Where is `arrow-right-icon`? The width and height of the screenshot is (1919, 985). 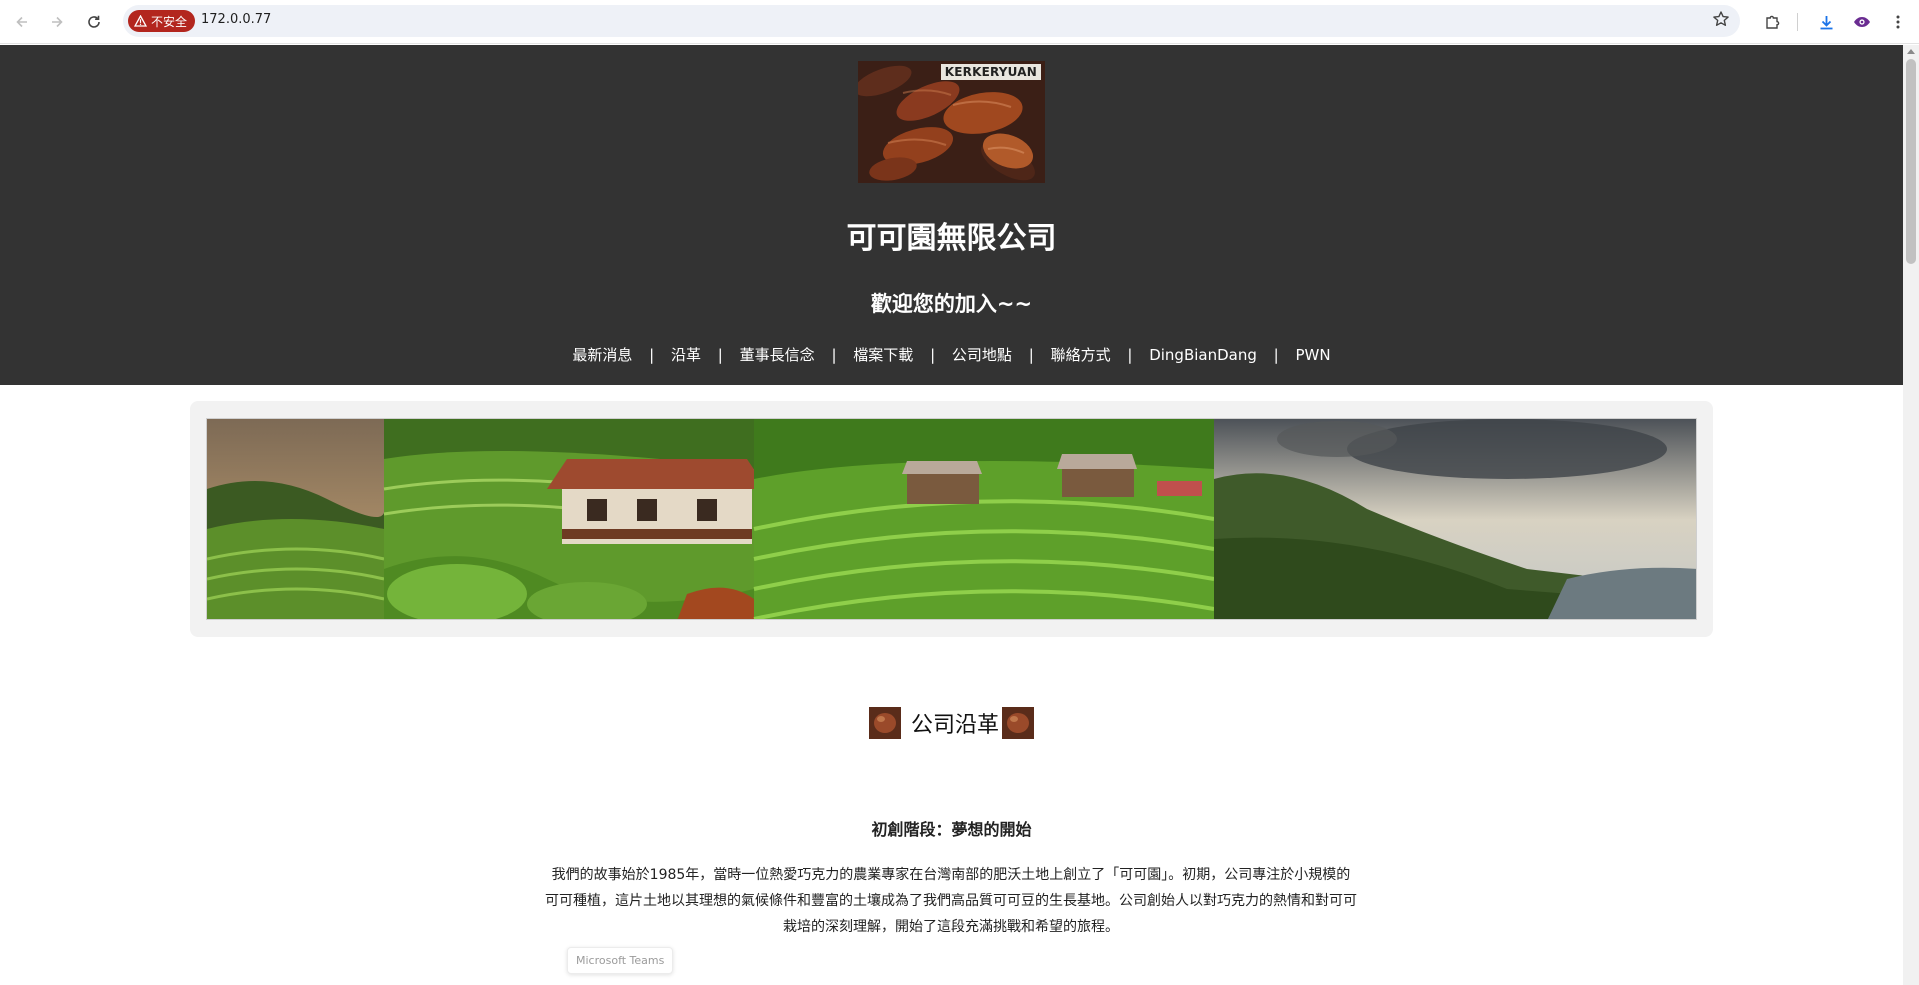 arrow-right-icon is located at coordinates (57, 22).